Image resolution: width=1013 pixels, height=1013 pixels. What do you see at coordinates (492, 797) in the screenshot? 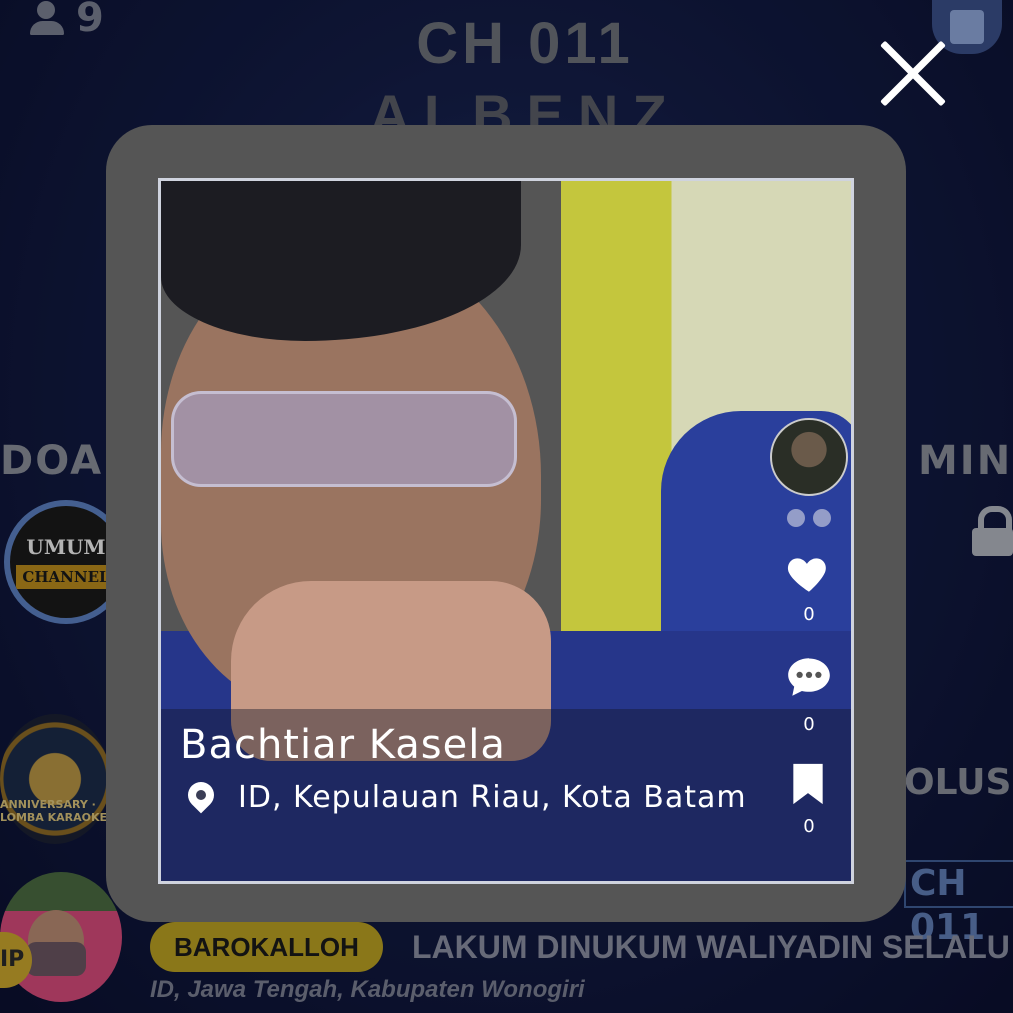
I see `streamer-location: ID, Kepulauan Riau, Kota Batam` at bounding box center [492, 797].